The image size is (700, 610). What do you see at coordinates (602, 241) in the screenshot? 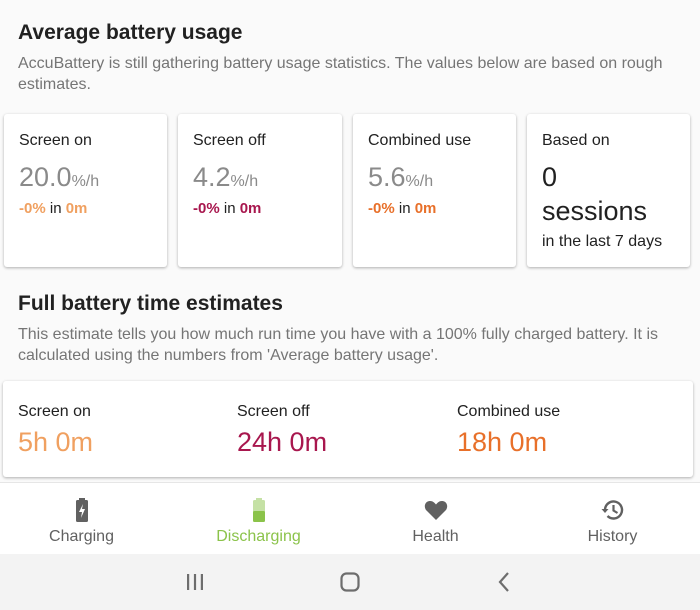
I see `sessions-period: in the last 7 days` at bounding box center [602, 241].